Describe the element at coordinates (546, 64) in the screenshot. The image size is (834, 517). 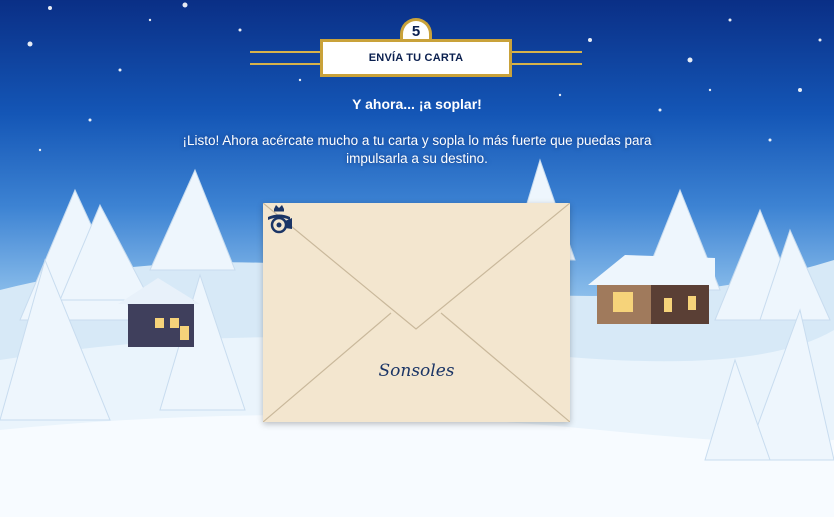
I see `gold-rail-right-bottom` at that location.